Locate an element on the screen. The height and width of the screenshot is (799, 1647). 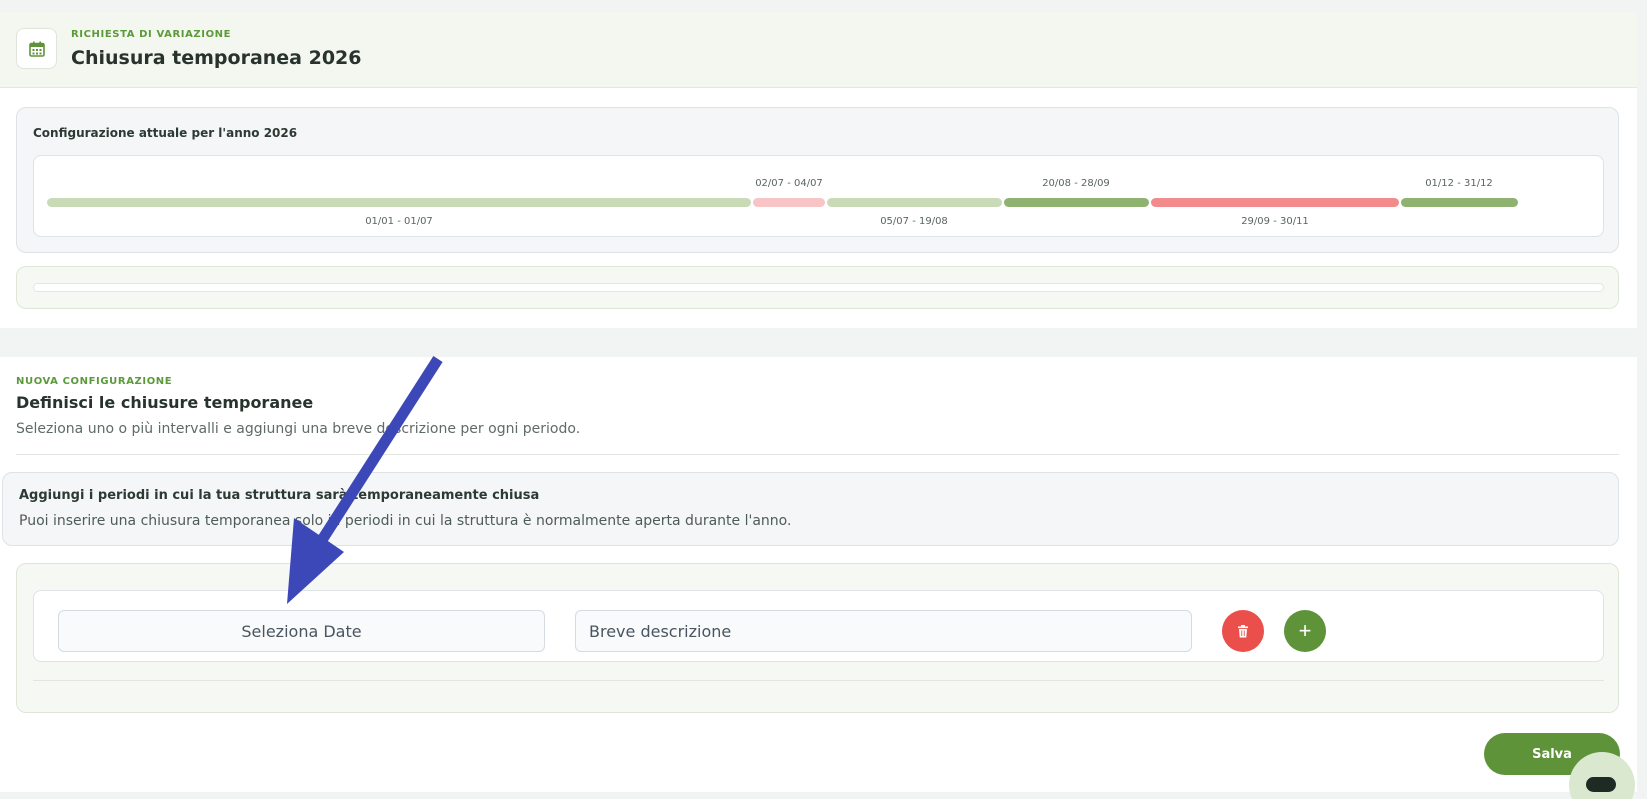
plus-icon: + is located at coordinates (1305, 630).